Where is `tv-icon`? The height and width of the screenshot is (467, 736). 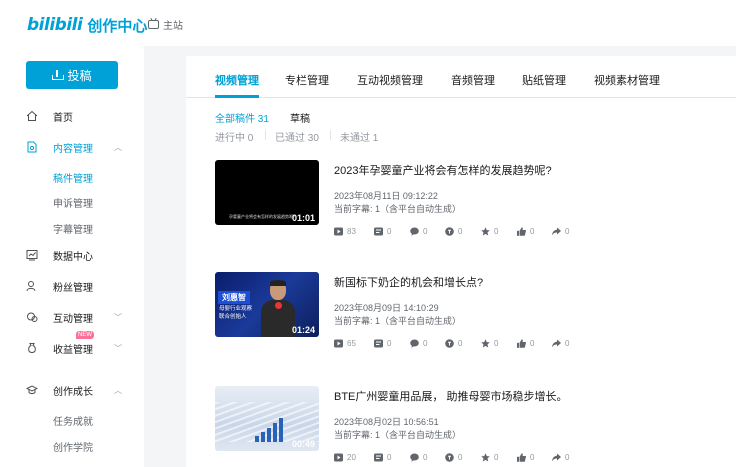 tv-icon is located at coordinates (153, 24).